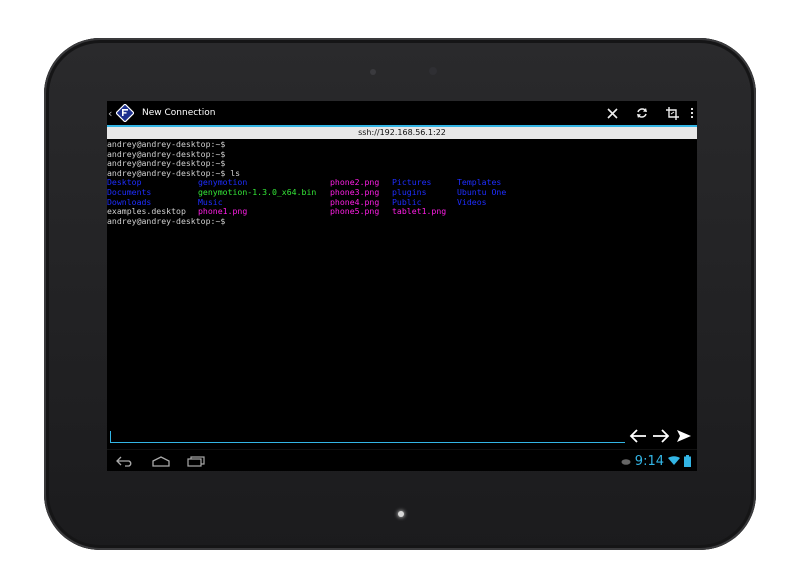 The width and height of the screenshot is (800, 577). Describe the element at coordinates (223, 211) in the screenshot. I see `ls-entry: phone1.png` at that location.